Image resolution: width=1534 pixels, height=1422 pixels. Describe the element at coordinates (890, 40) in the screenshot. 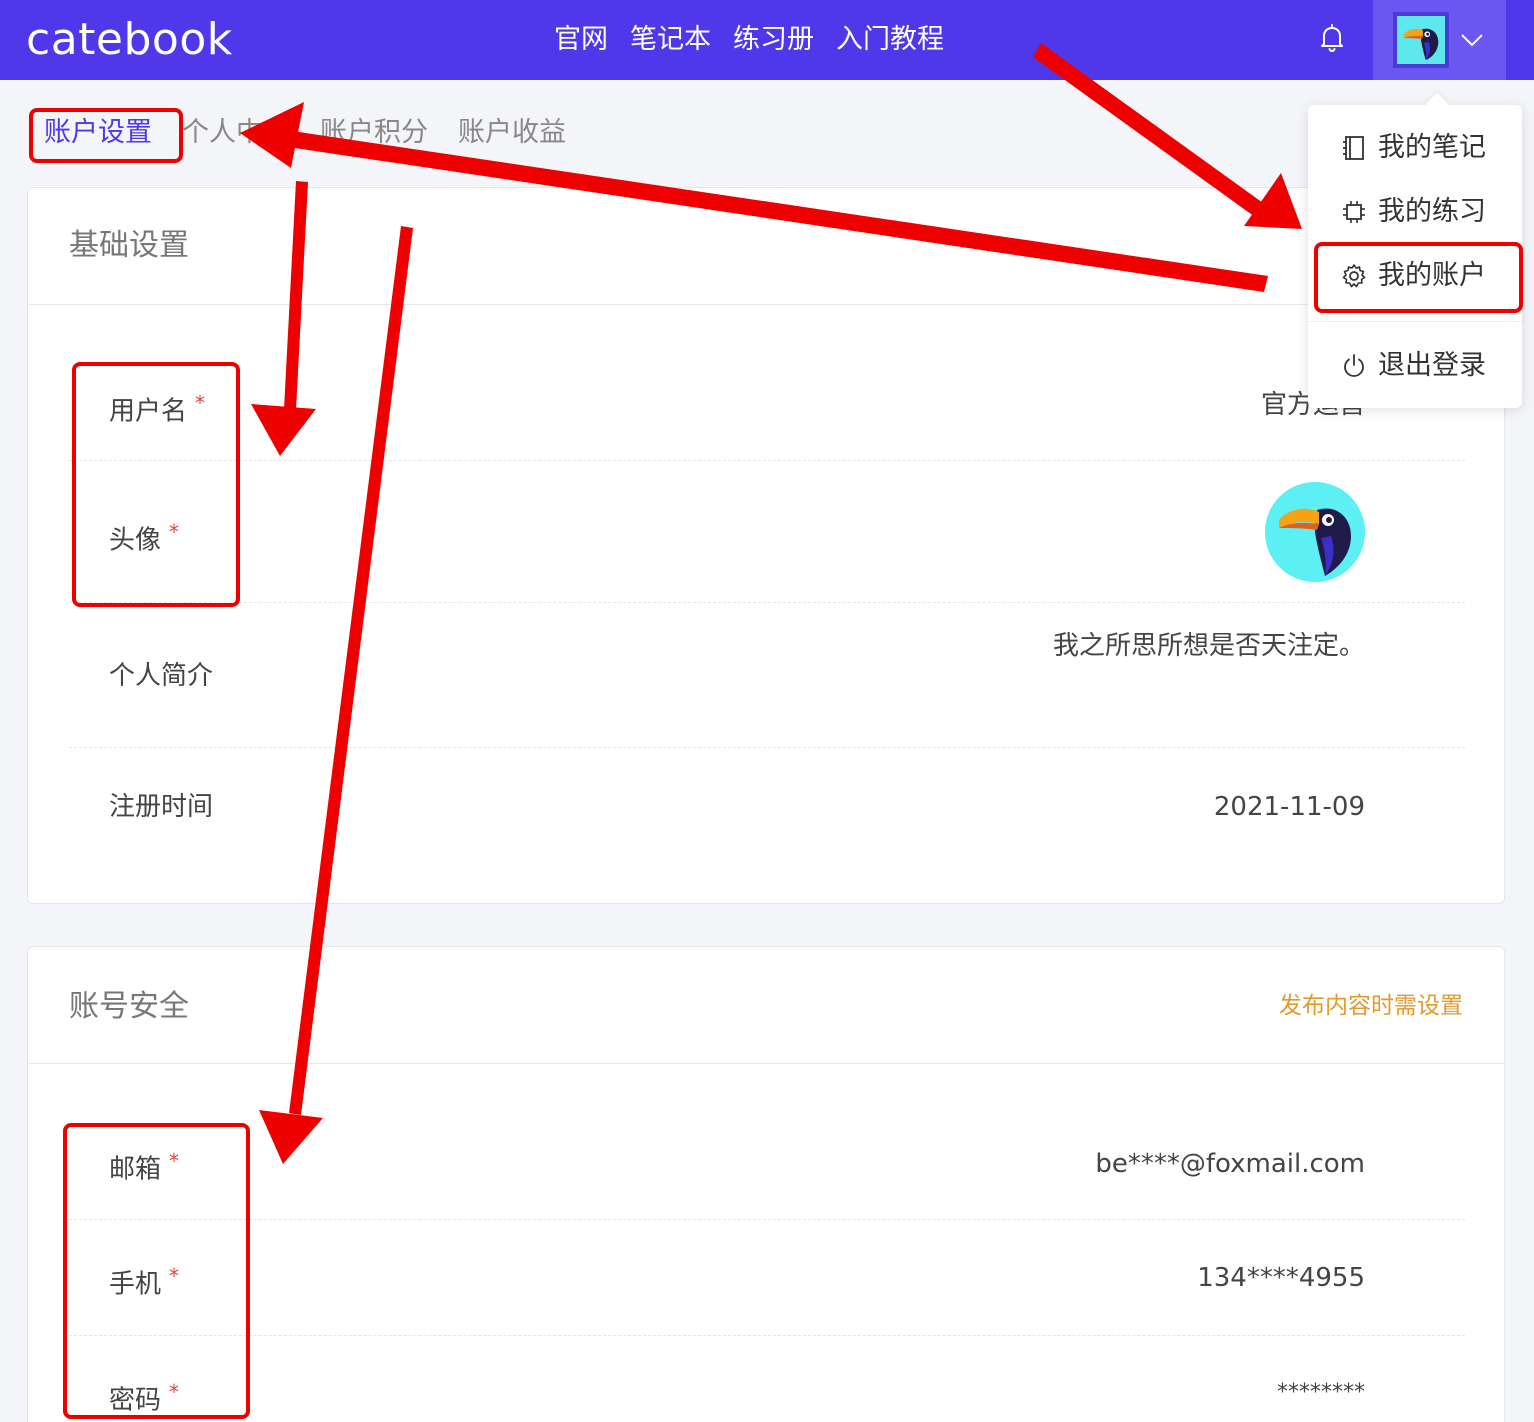

I see `nav-tutorial: 入门教程` at that location.